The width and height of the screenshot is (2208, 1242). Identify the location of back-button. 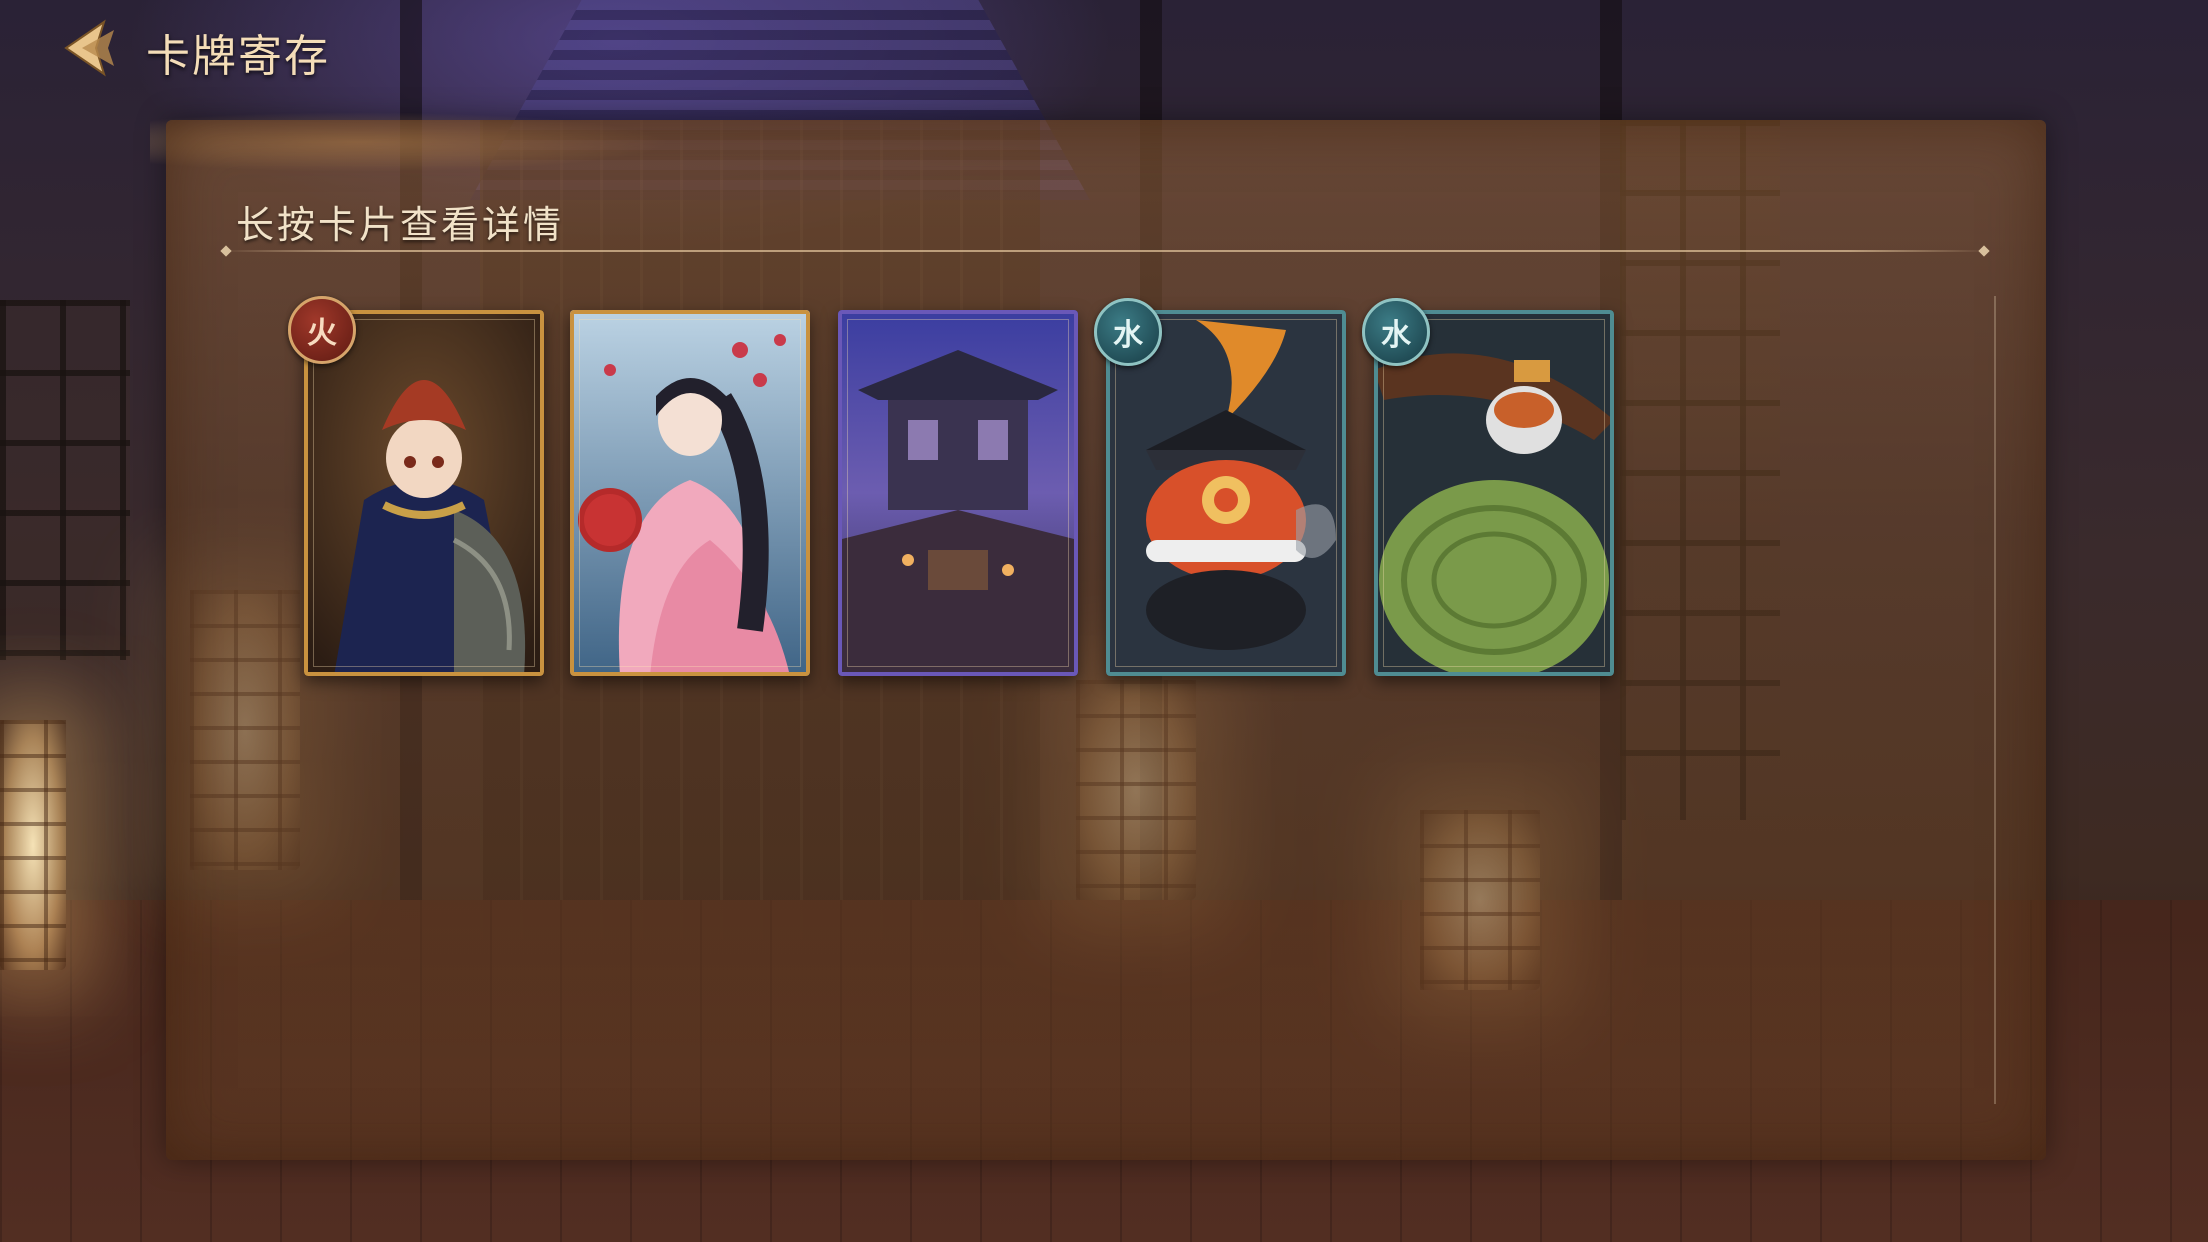
(87, 48).